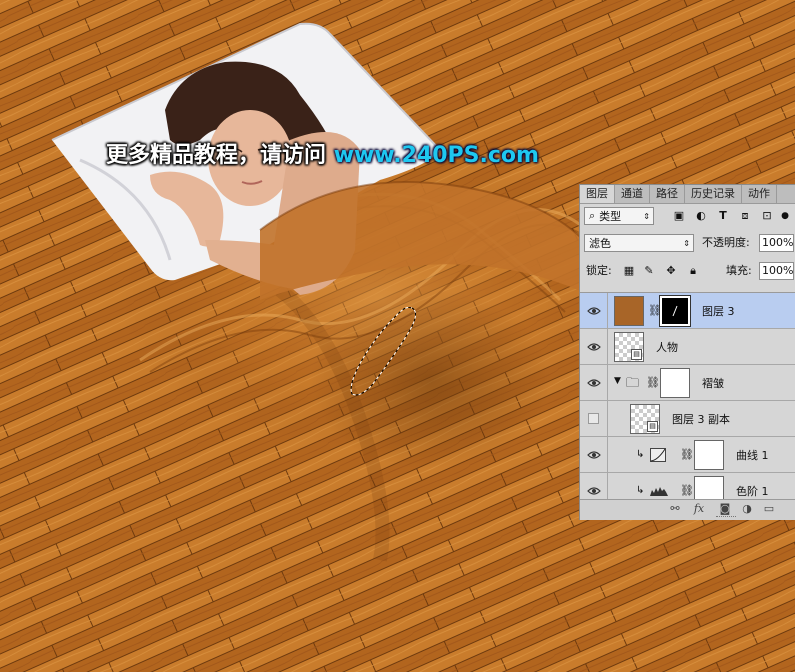 This screenshot has height=672, width=795. I want to click on type-filter-icon: T, so click(723, 216).